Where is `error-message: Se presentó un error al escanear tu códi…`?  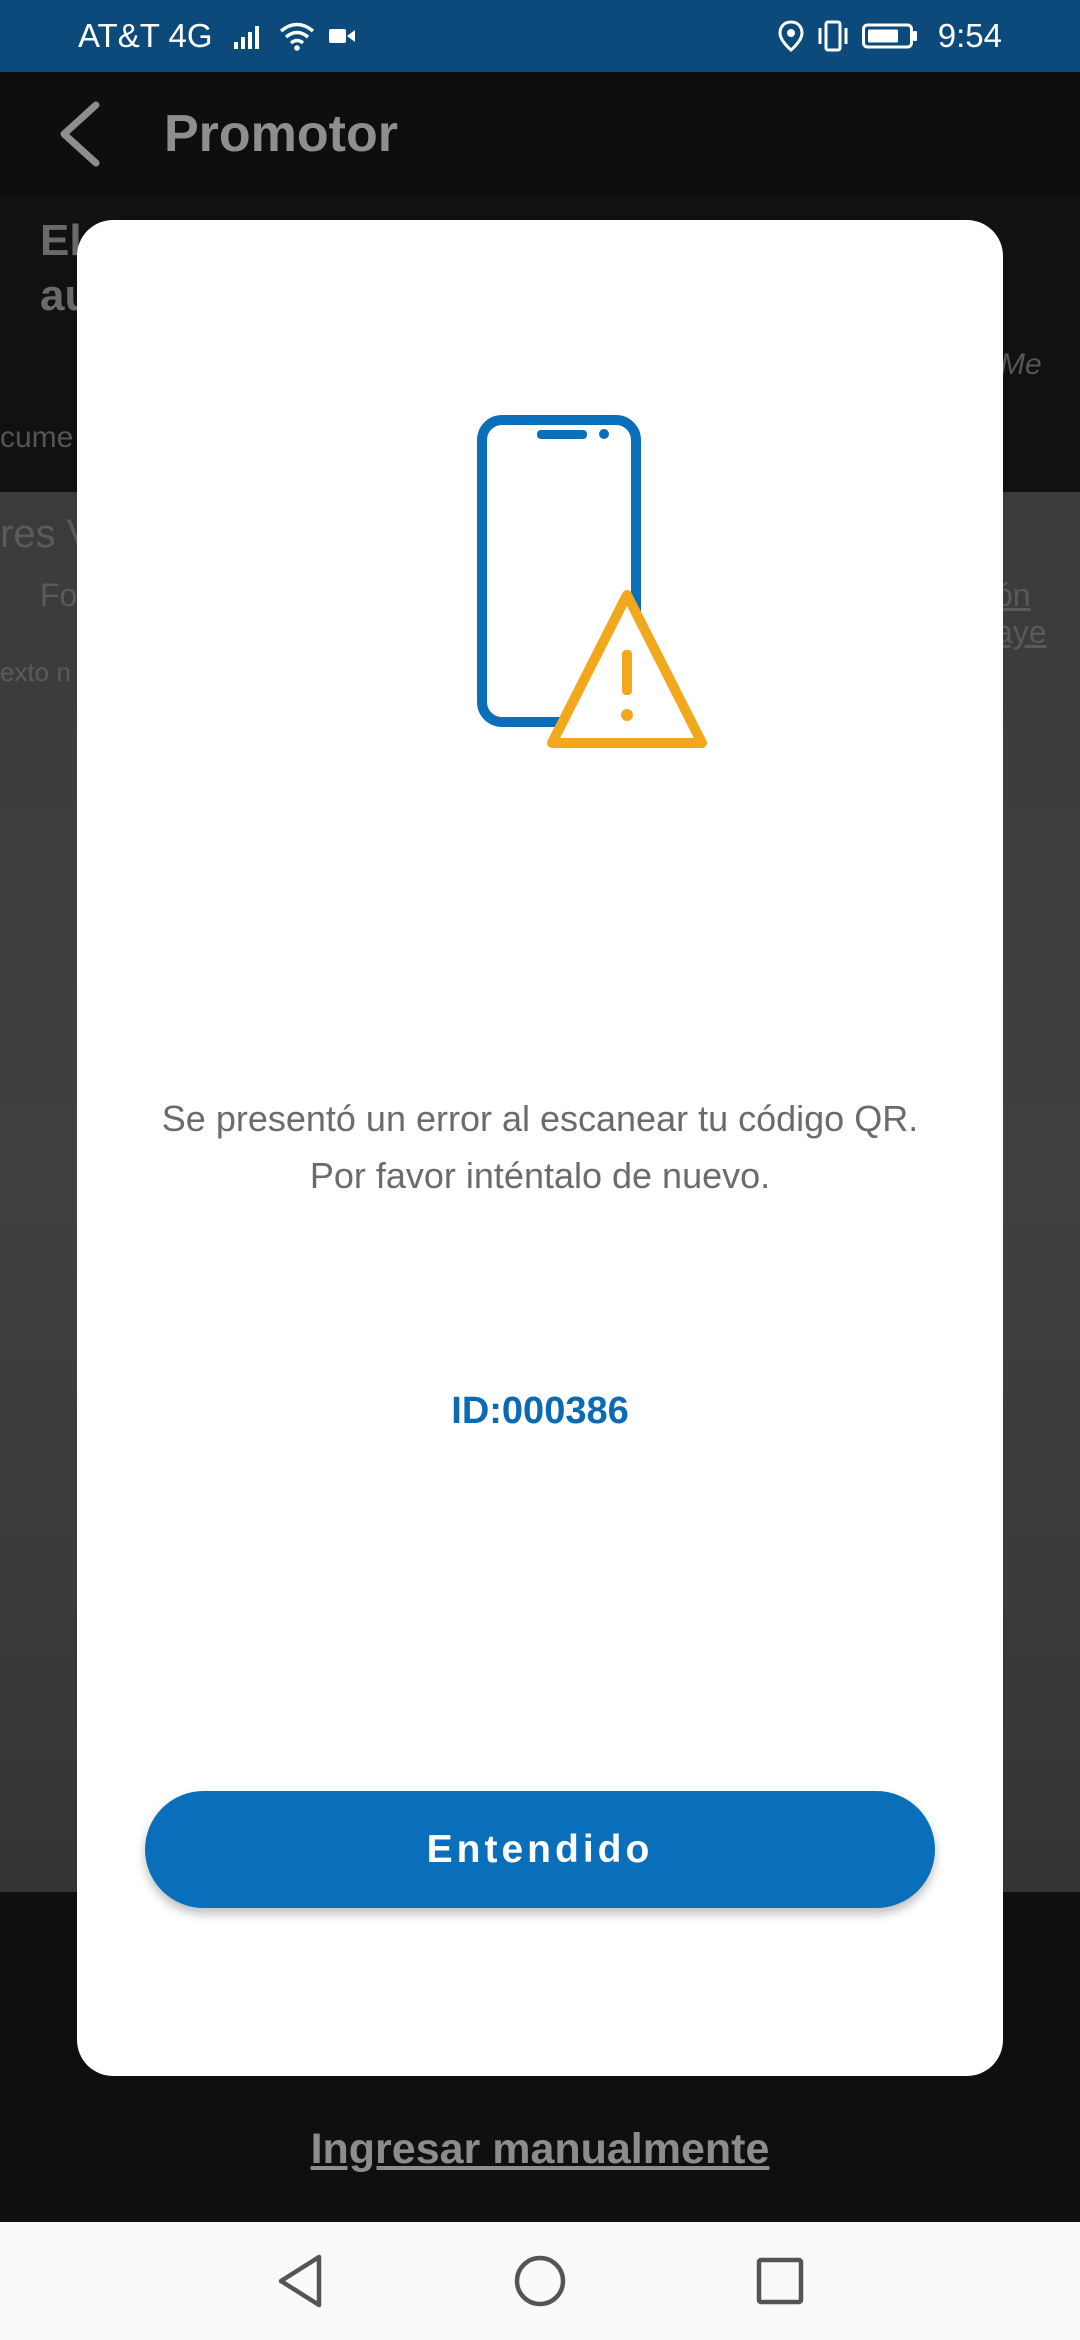
error-message: Se presentó un error al escanear tu códi… is located at coordinates (540, 1147).